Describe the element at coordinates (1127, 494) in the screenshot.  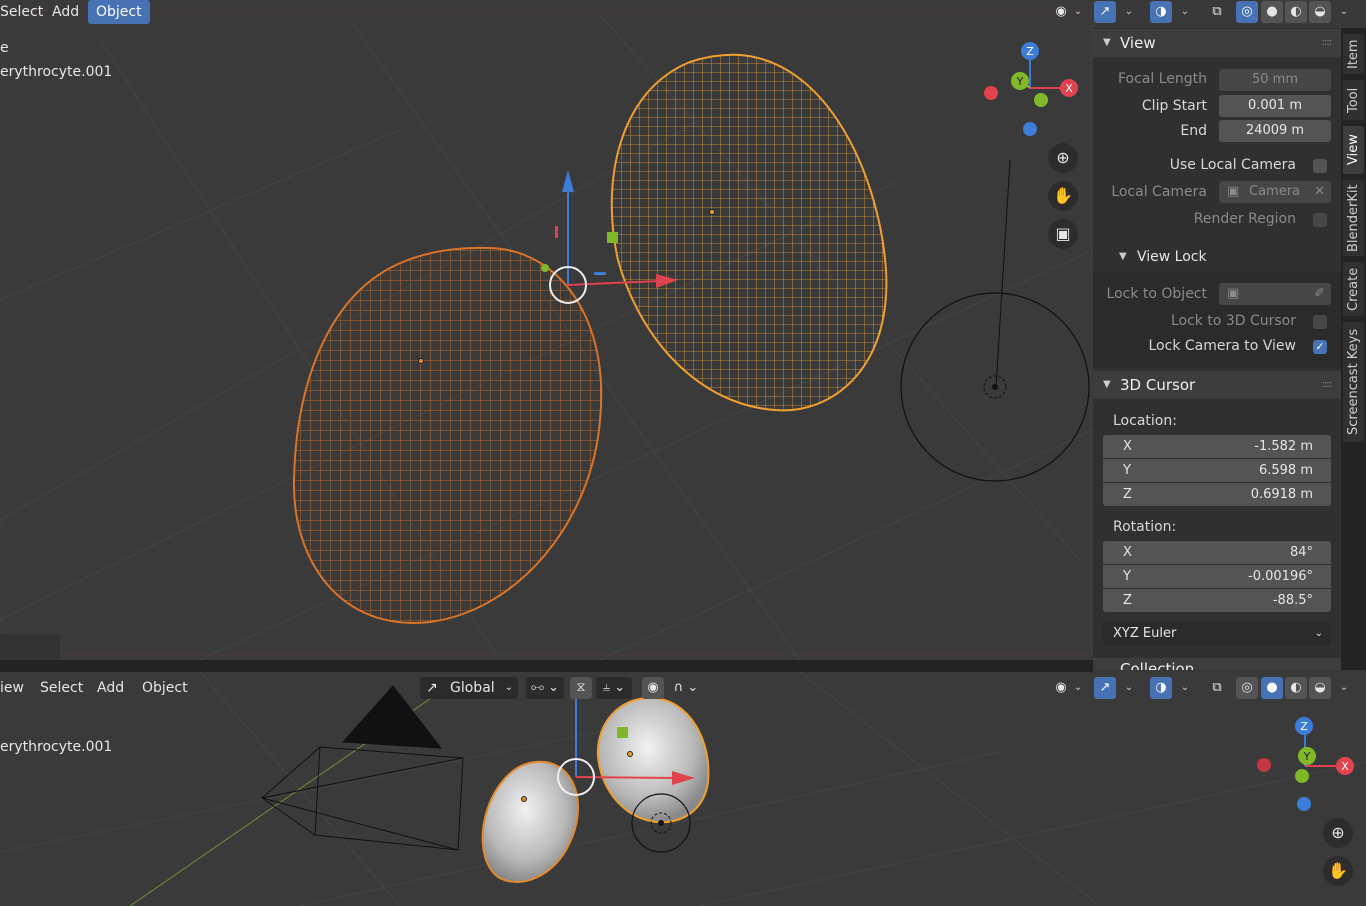
I see `axis-label: Z` at that location.